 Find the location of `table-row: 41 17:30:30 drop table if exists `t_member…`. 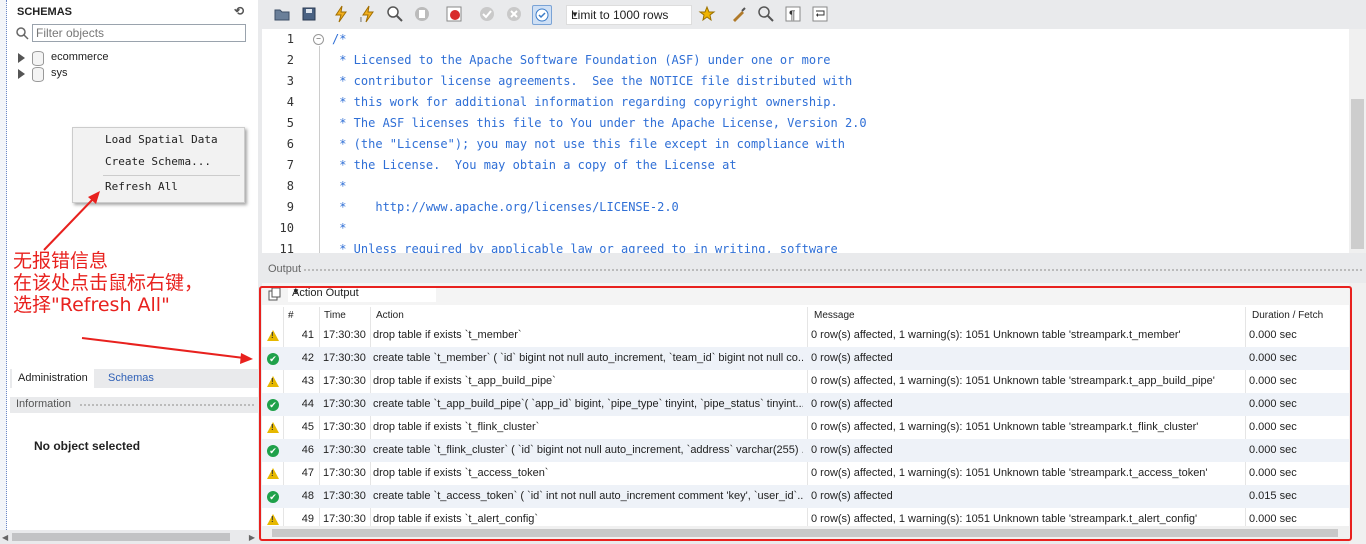

table-row: 41 17:30:30 drop table if exists `t_member… is located at coordinates (805, 335).